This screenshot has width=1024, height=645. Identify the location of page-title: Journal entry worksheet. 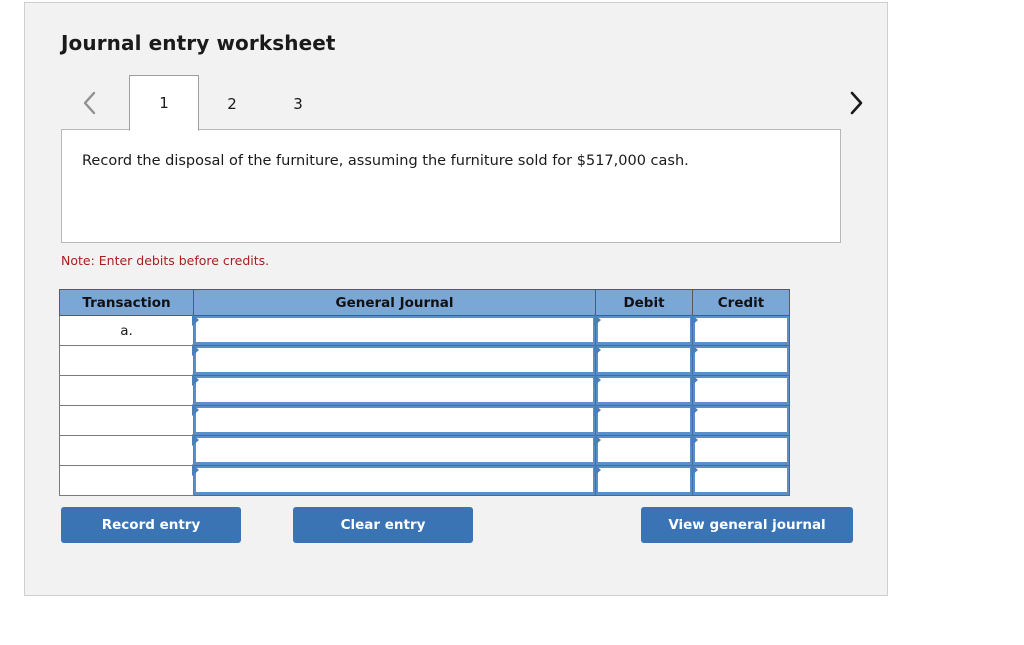
(198, 43).